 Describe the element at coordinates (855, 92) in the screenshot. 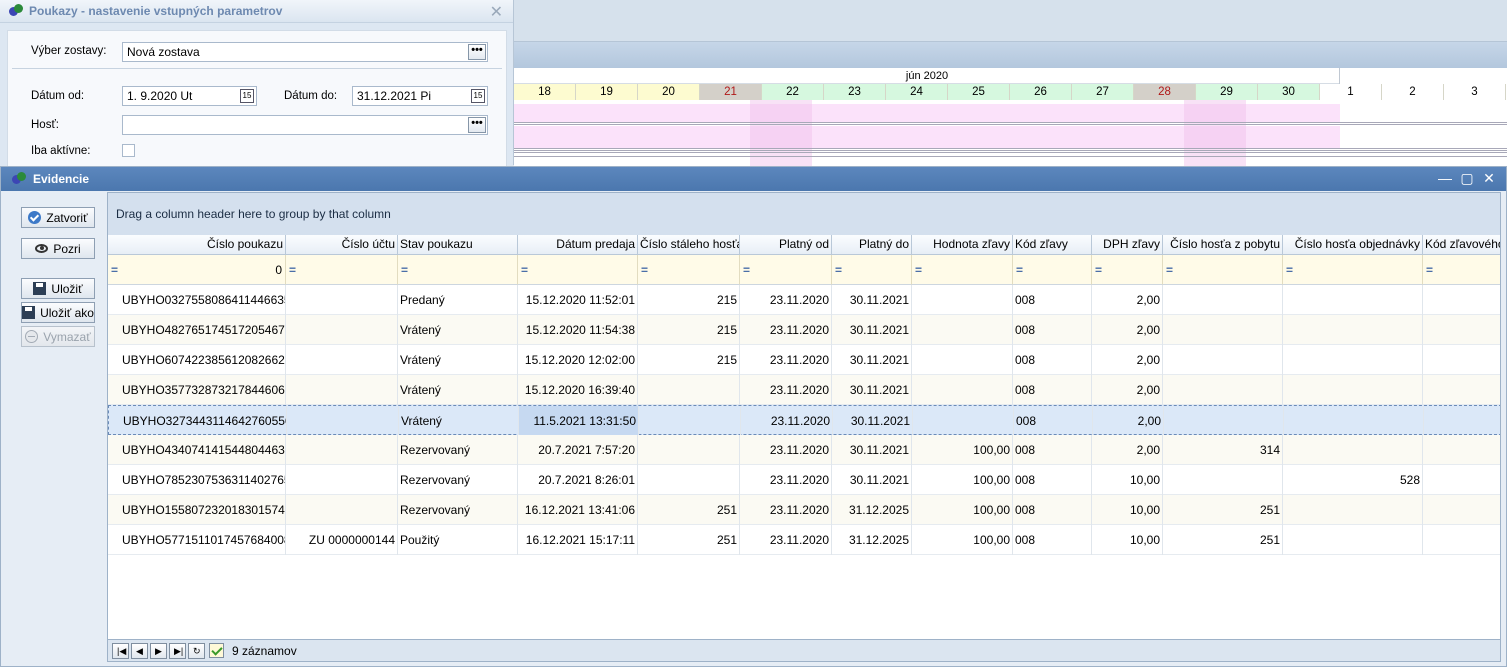

I see `calendar-day: 23` at that location.